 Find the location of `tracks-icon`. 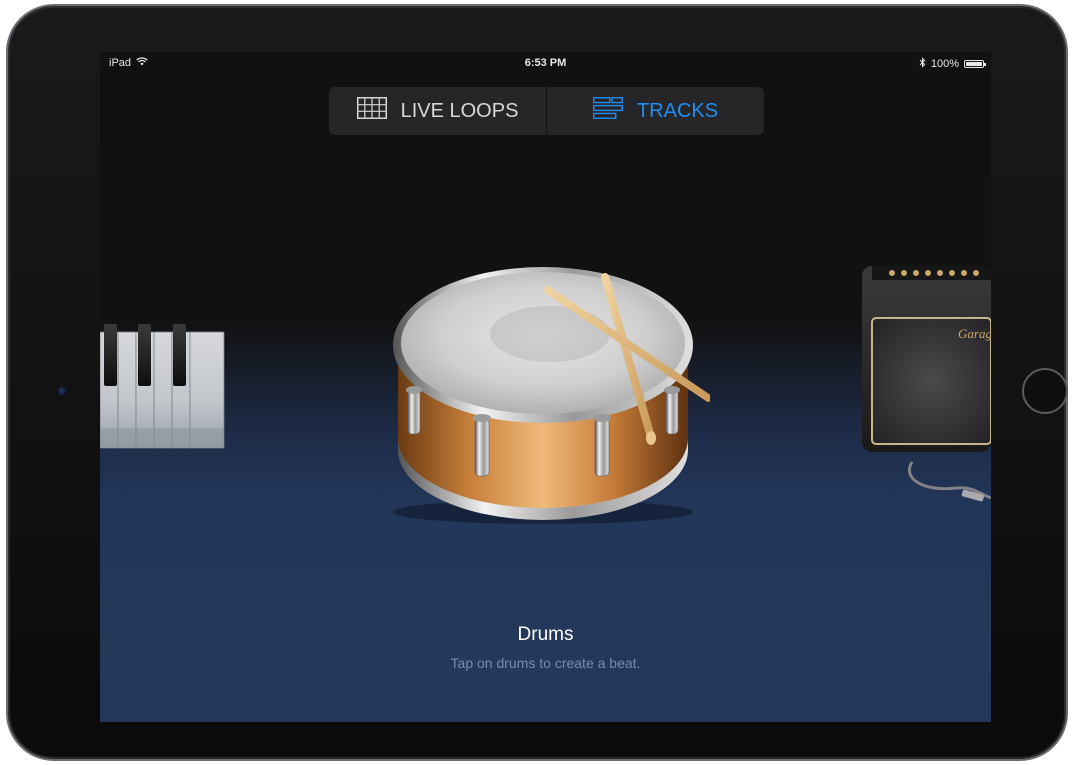

tracks-icon is located at coordinates (607, 111).